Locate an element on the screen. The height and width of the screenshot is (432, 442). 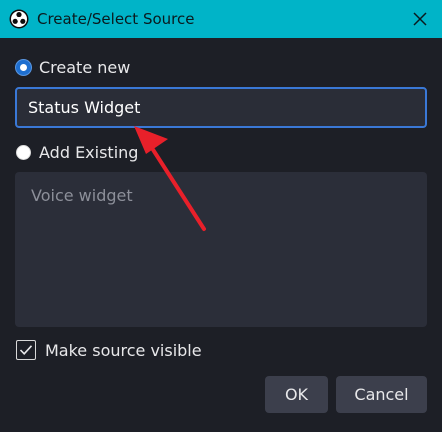
window-title: Create/Select Source is located at coordinates (116, 19).